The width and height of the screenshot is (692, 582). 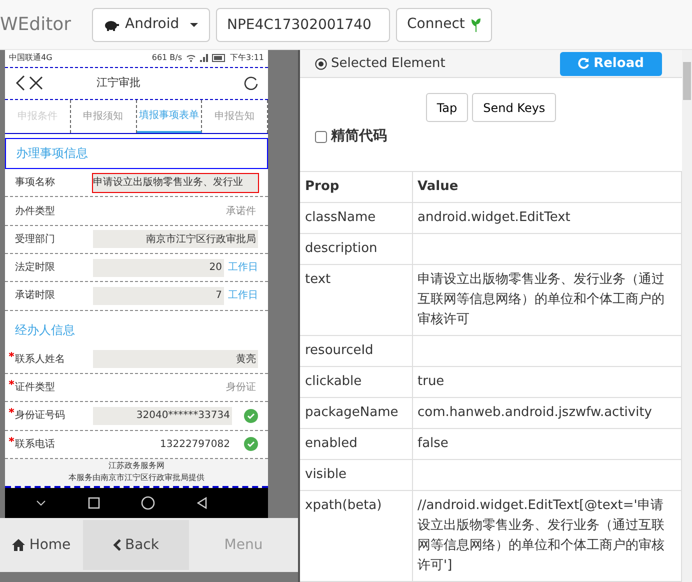 What do you see at coordinates (547, 382) in the screenshot?
I see `value-cell: true` at bounding box center [547, 382].